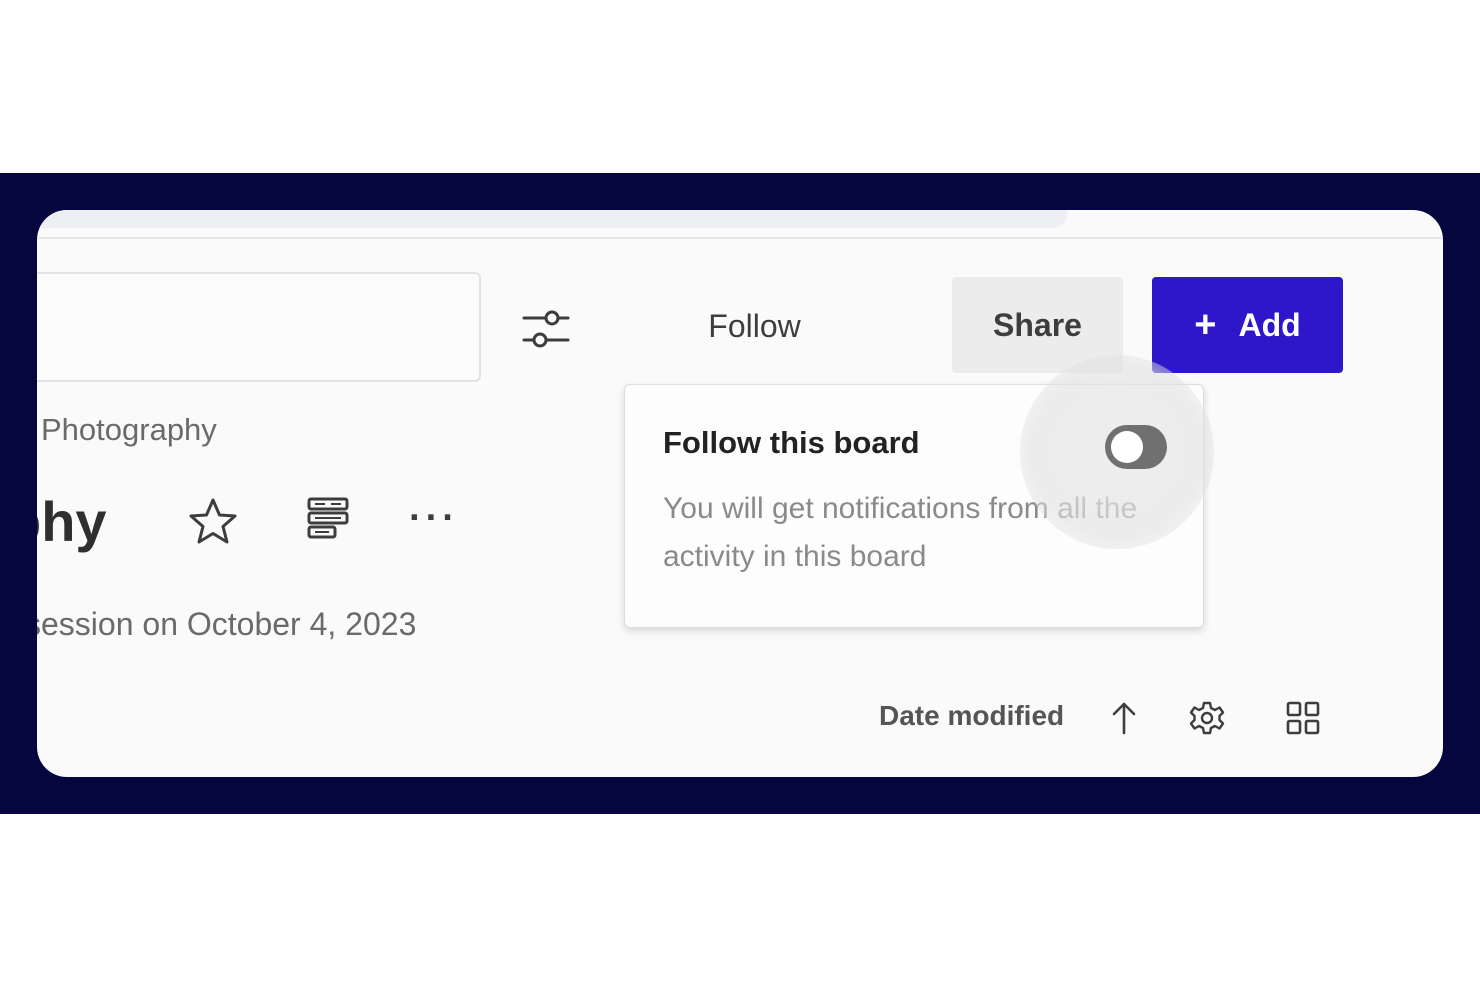 This screenshot has height=987, width=1480. Describe the element at coordinates (129, 430) in the screenshot. I see `breadcrumb: Photography` at that location.